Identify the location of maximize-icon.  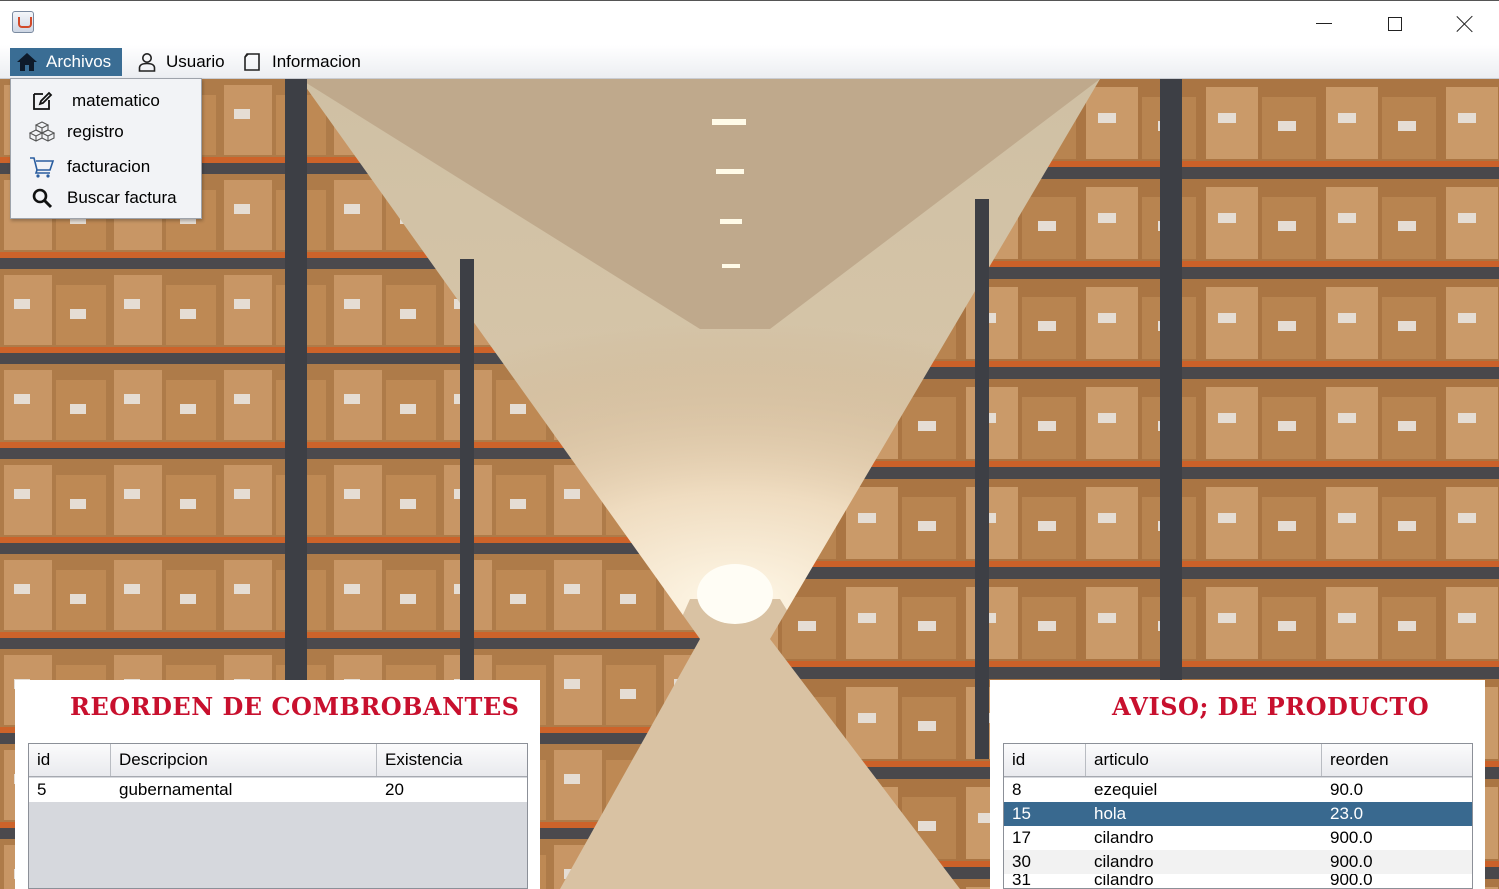
(1395, 23).